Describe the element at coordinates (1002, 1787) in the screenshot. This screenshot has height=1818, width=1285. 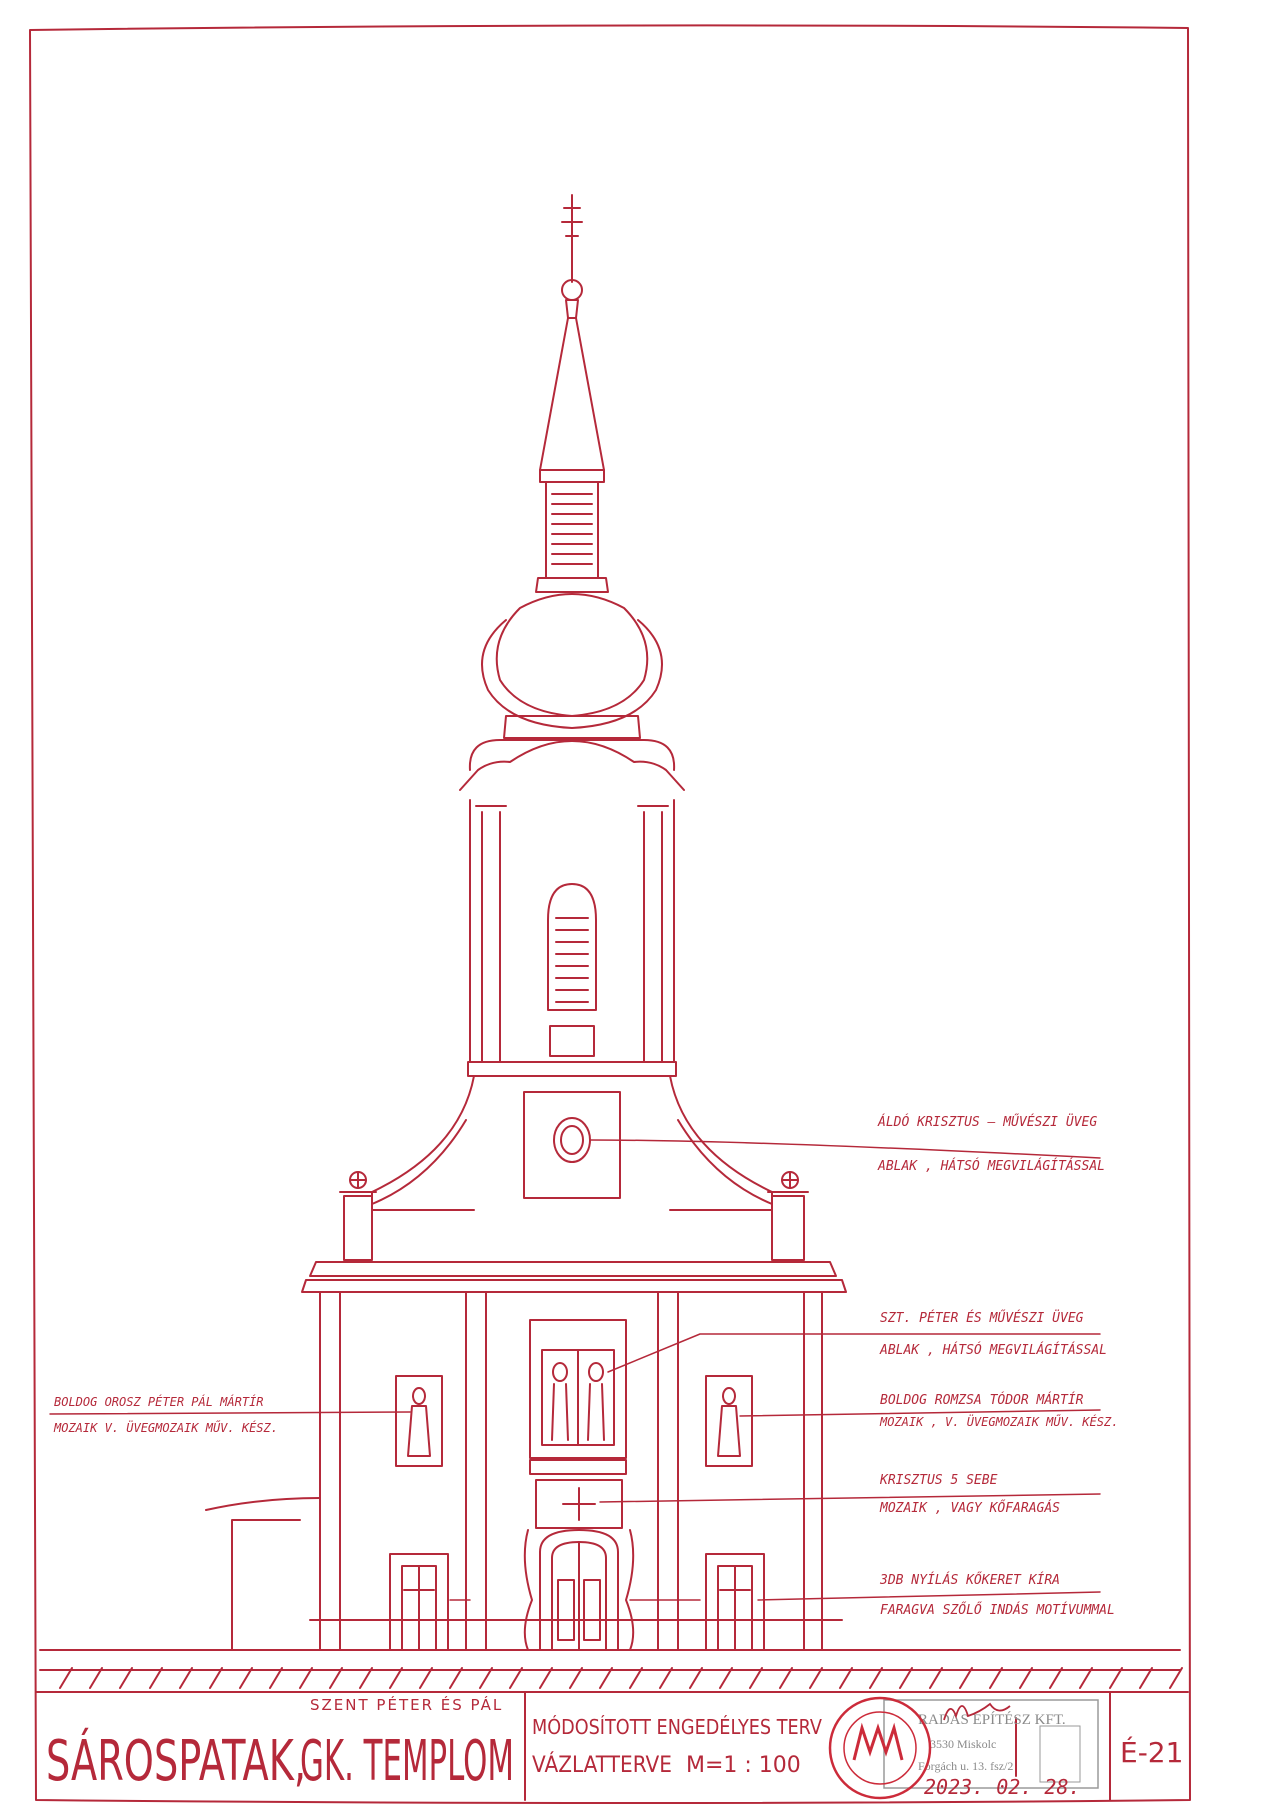
I see `sign-date: 2023. 02. 28.` at that location.